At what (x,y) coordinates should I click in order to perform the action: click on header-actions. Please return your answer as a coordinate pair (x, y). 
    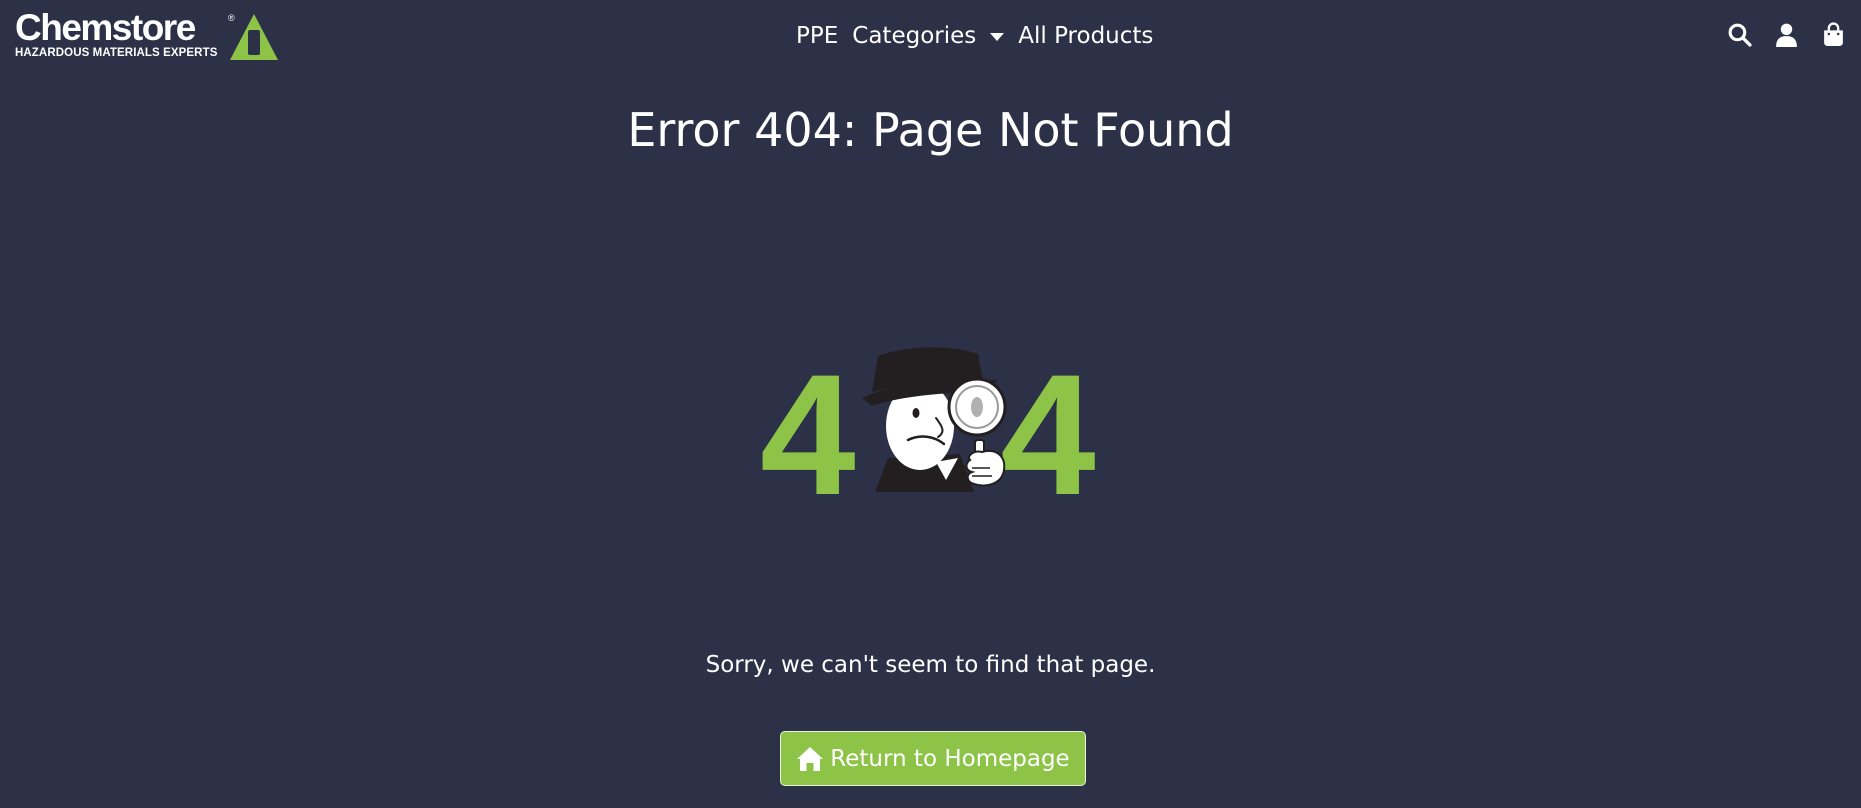
    Looking at the image, I should click on (1786, 34).